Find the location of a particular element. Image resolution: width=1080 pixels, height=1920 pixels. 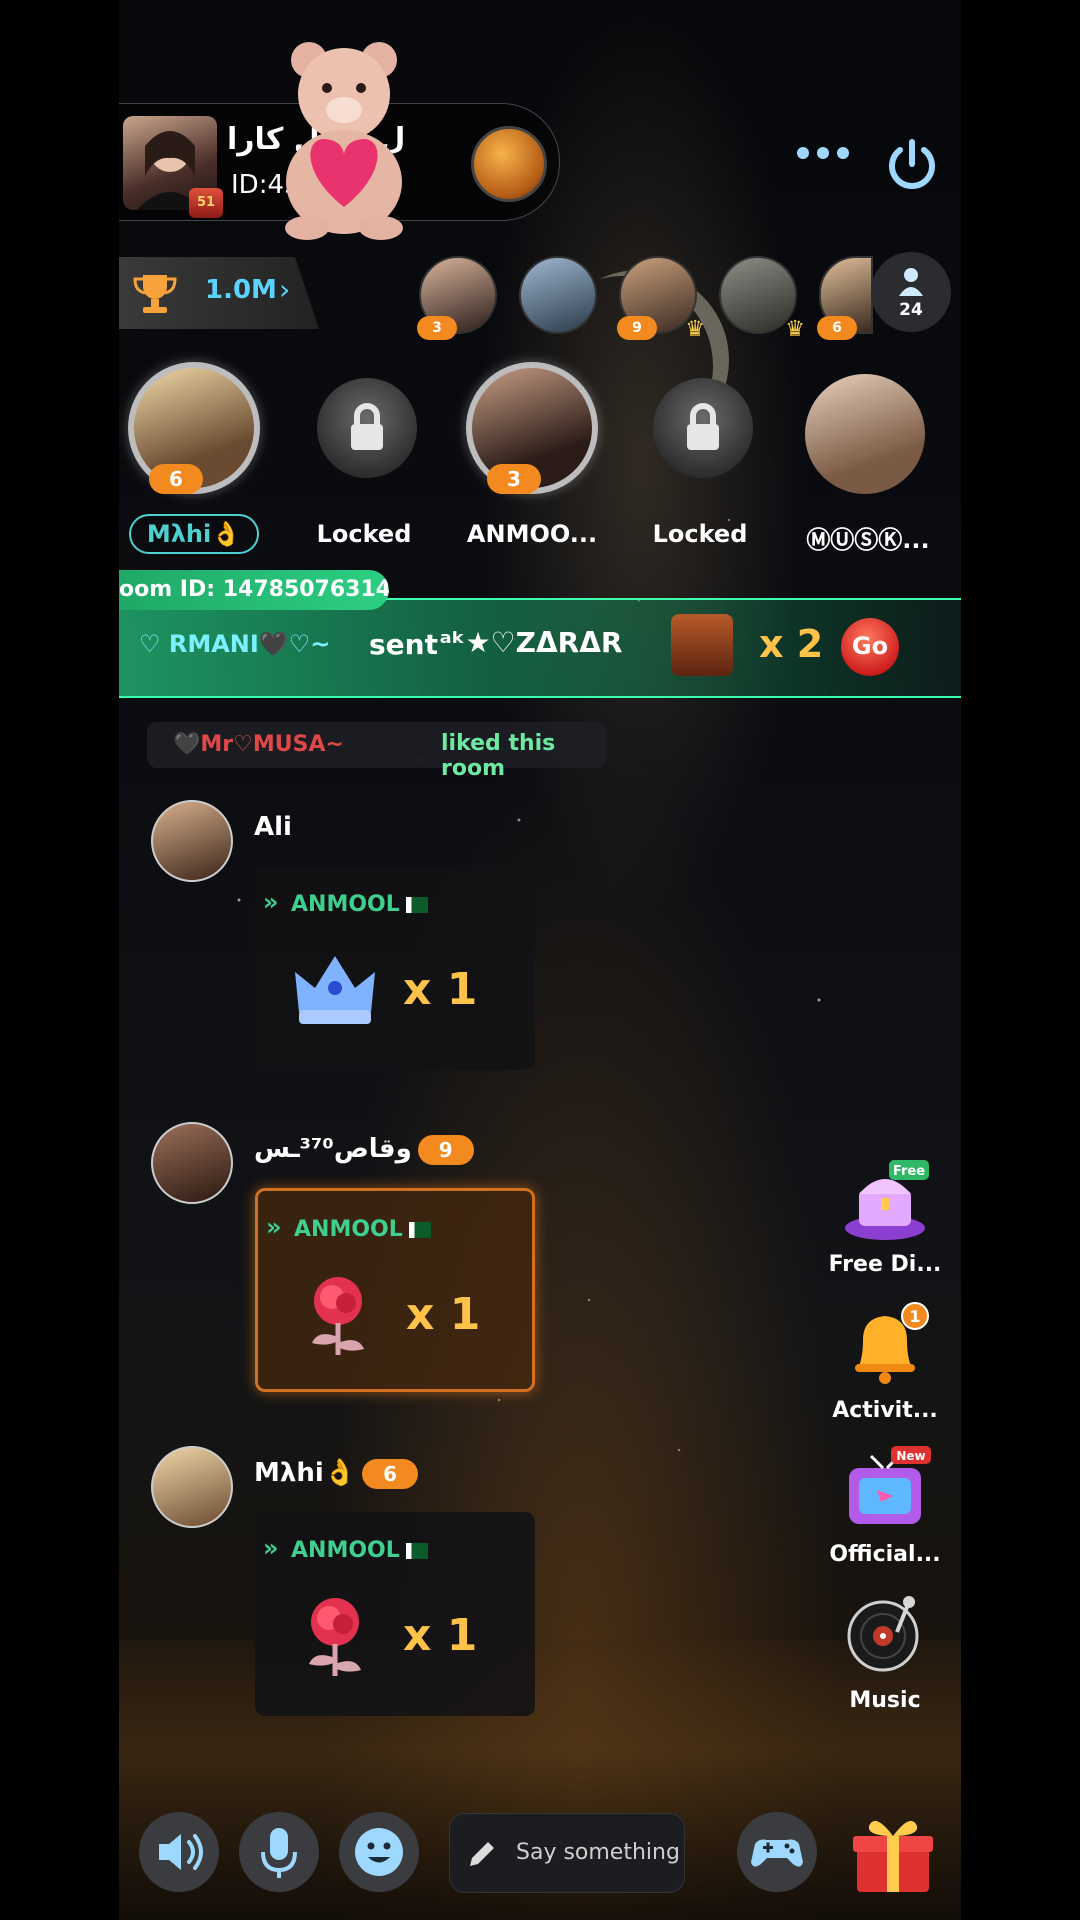

seat-avatar is located at coordinates (865, 434).